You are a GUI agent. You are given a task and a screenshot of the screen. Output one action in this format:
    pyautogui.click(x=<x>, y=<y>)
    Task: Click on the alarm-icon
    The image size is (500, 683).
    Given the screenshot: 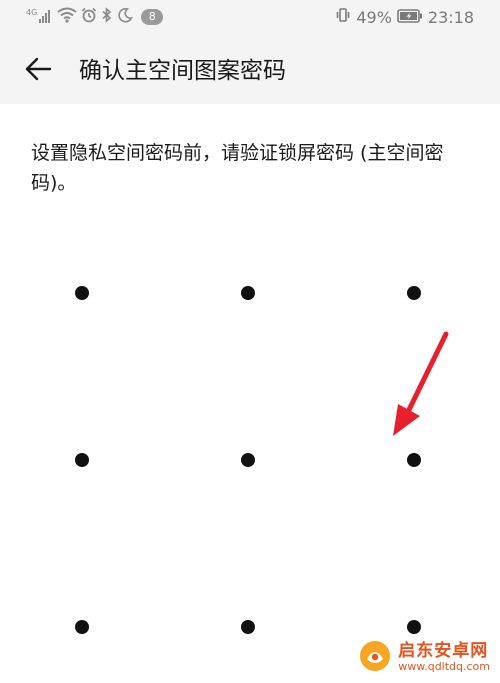 What is the action you would take?
    pyautogui.click(x=89, y=17)
    